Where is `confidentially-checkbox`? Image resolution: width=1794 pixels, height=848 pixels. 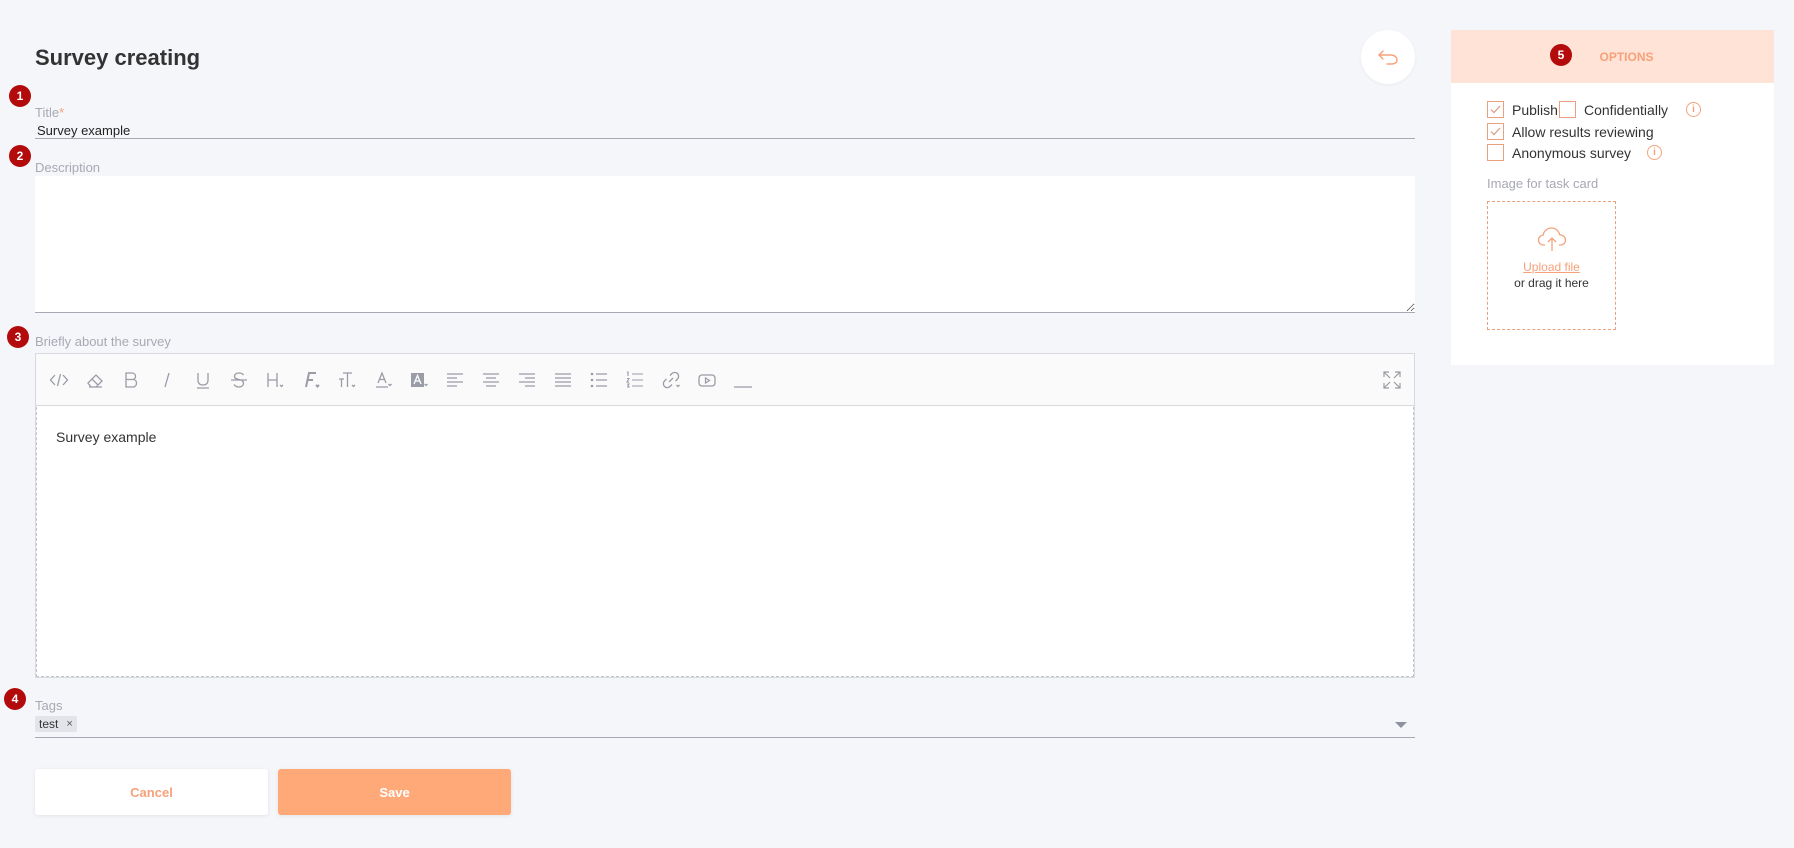
confidentially-checkbox is located at coordinates (1567, 109).